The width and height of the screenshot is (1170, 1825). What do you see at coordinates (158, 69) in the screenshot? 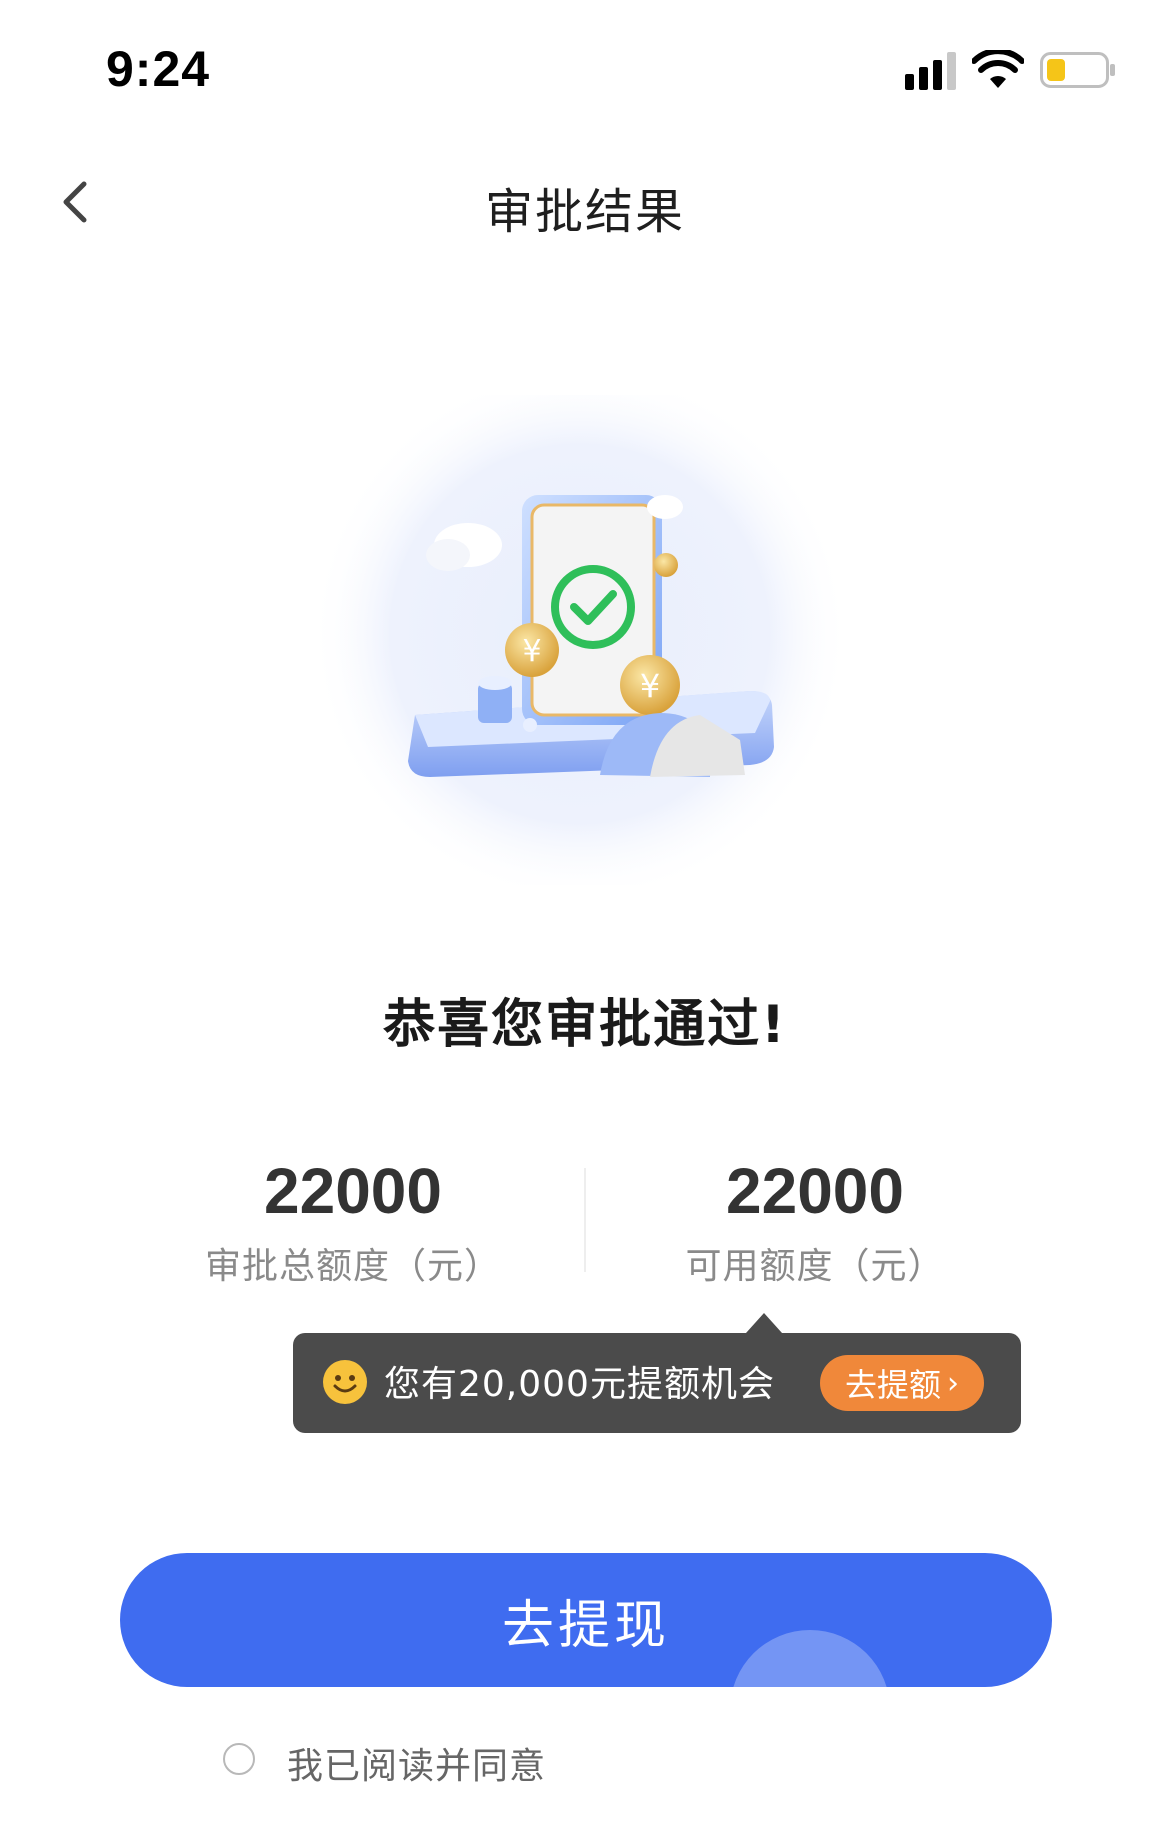
I see `status-time: 9:24` at bounding box center [158, 69].